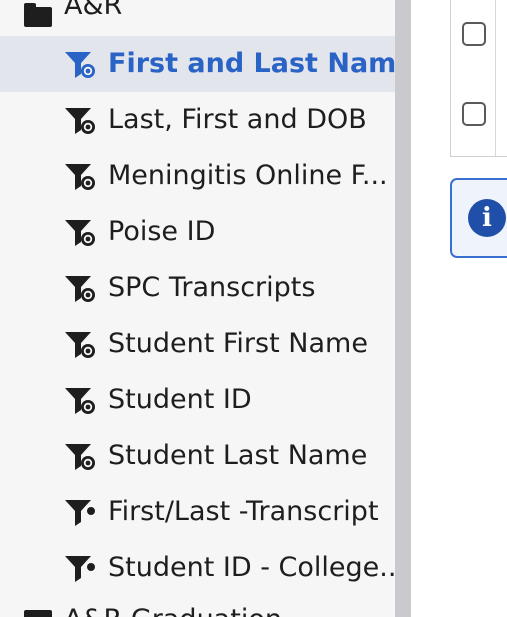 The image size is (507, 617). Describe the element at coordinates (197, 15) in the screenshot. I see `folder-a-and-r: A&R` at that location.